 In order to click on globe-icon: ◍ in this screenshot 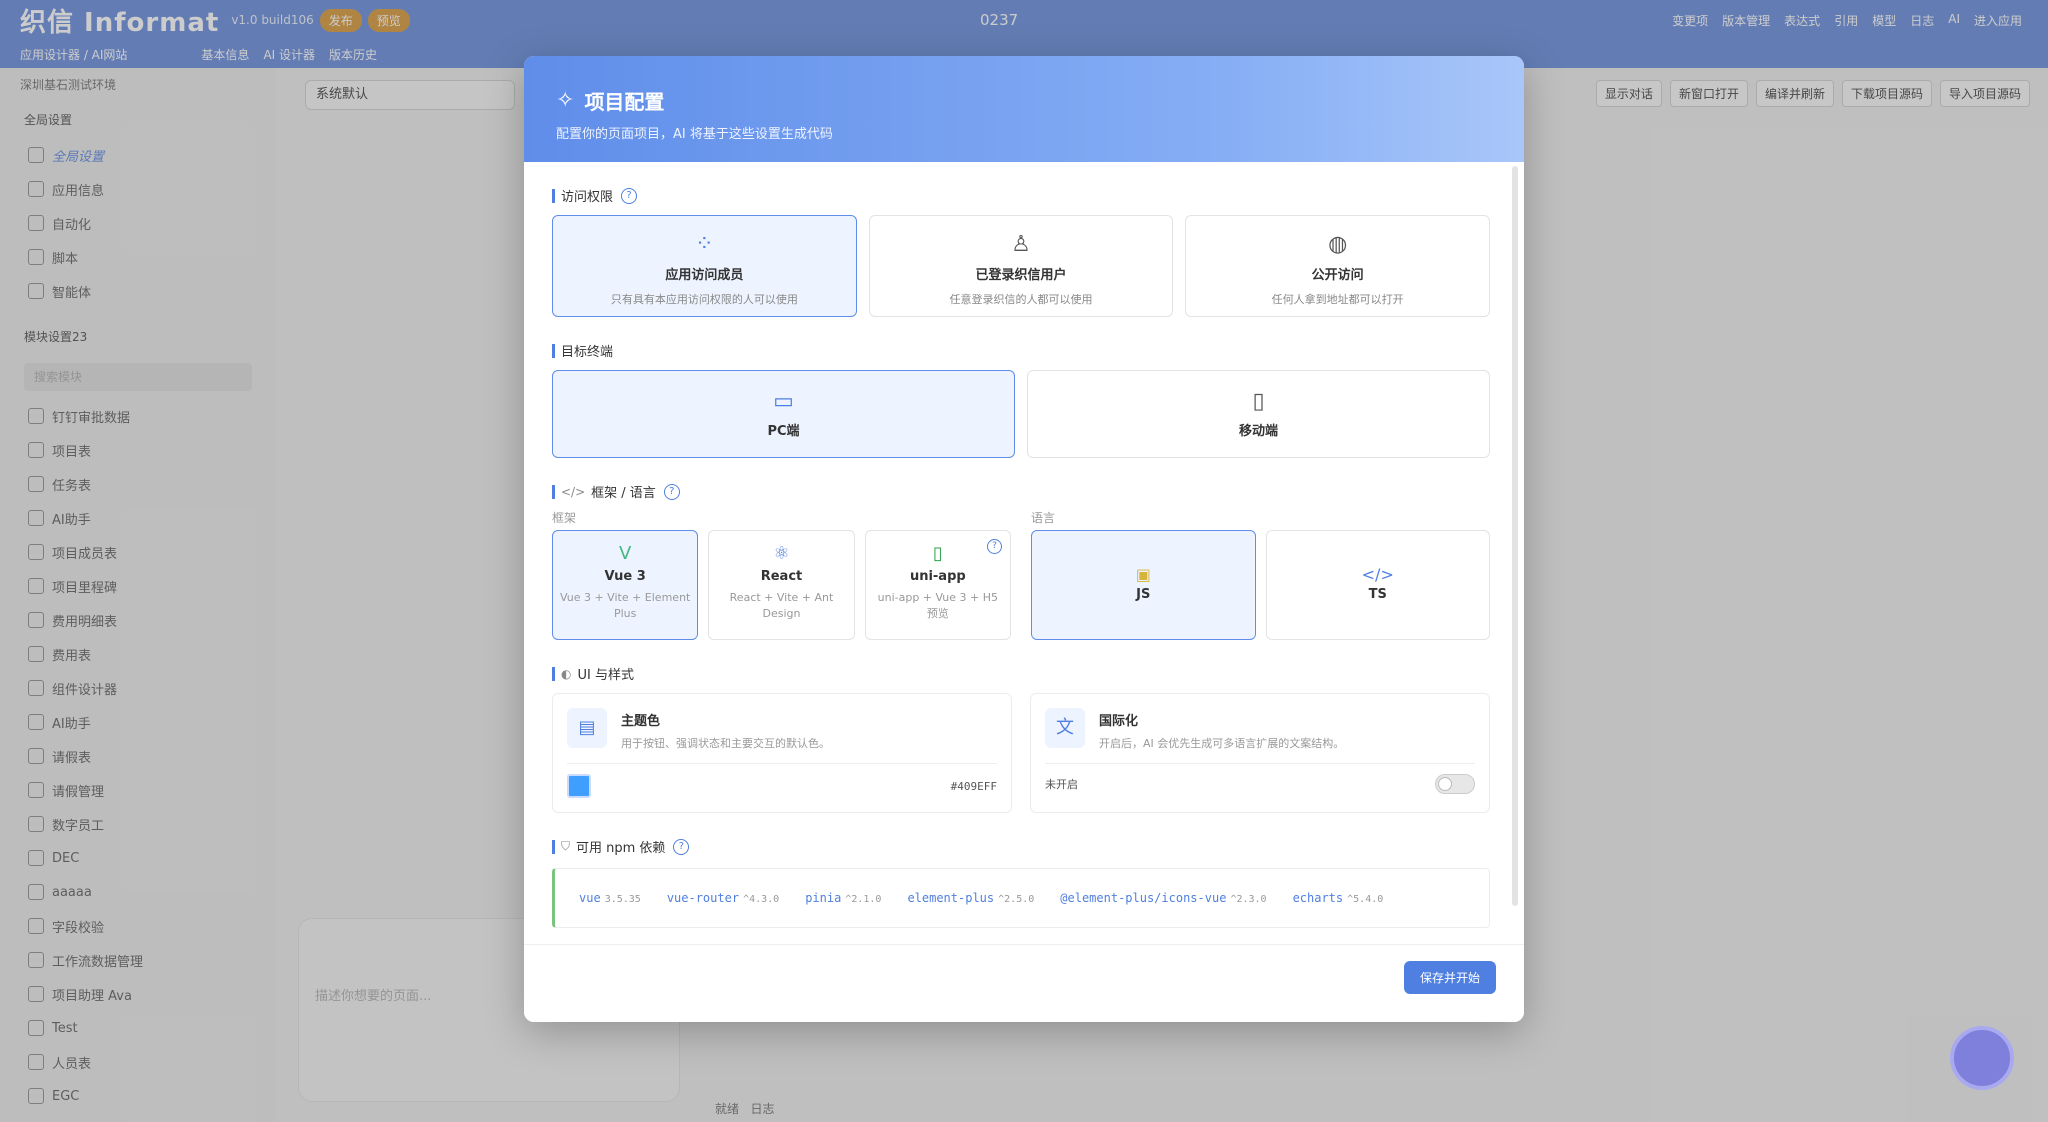, I will do `click(1338, 244)`.